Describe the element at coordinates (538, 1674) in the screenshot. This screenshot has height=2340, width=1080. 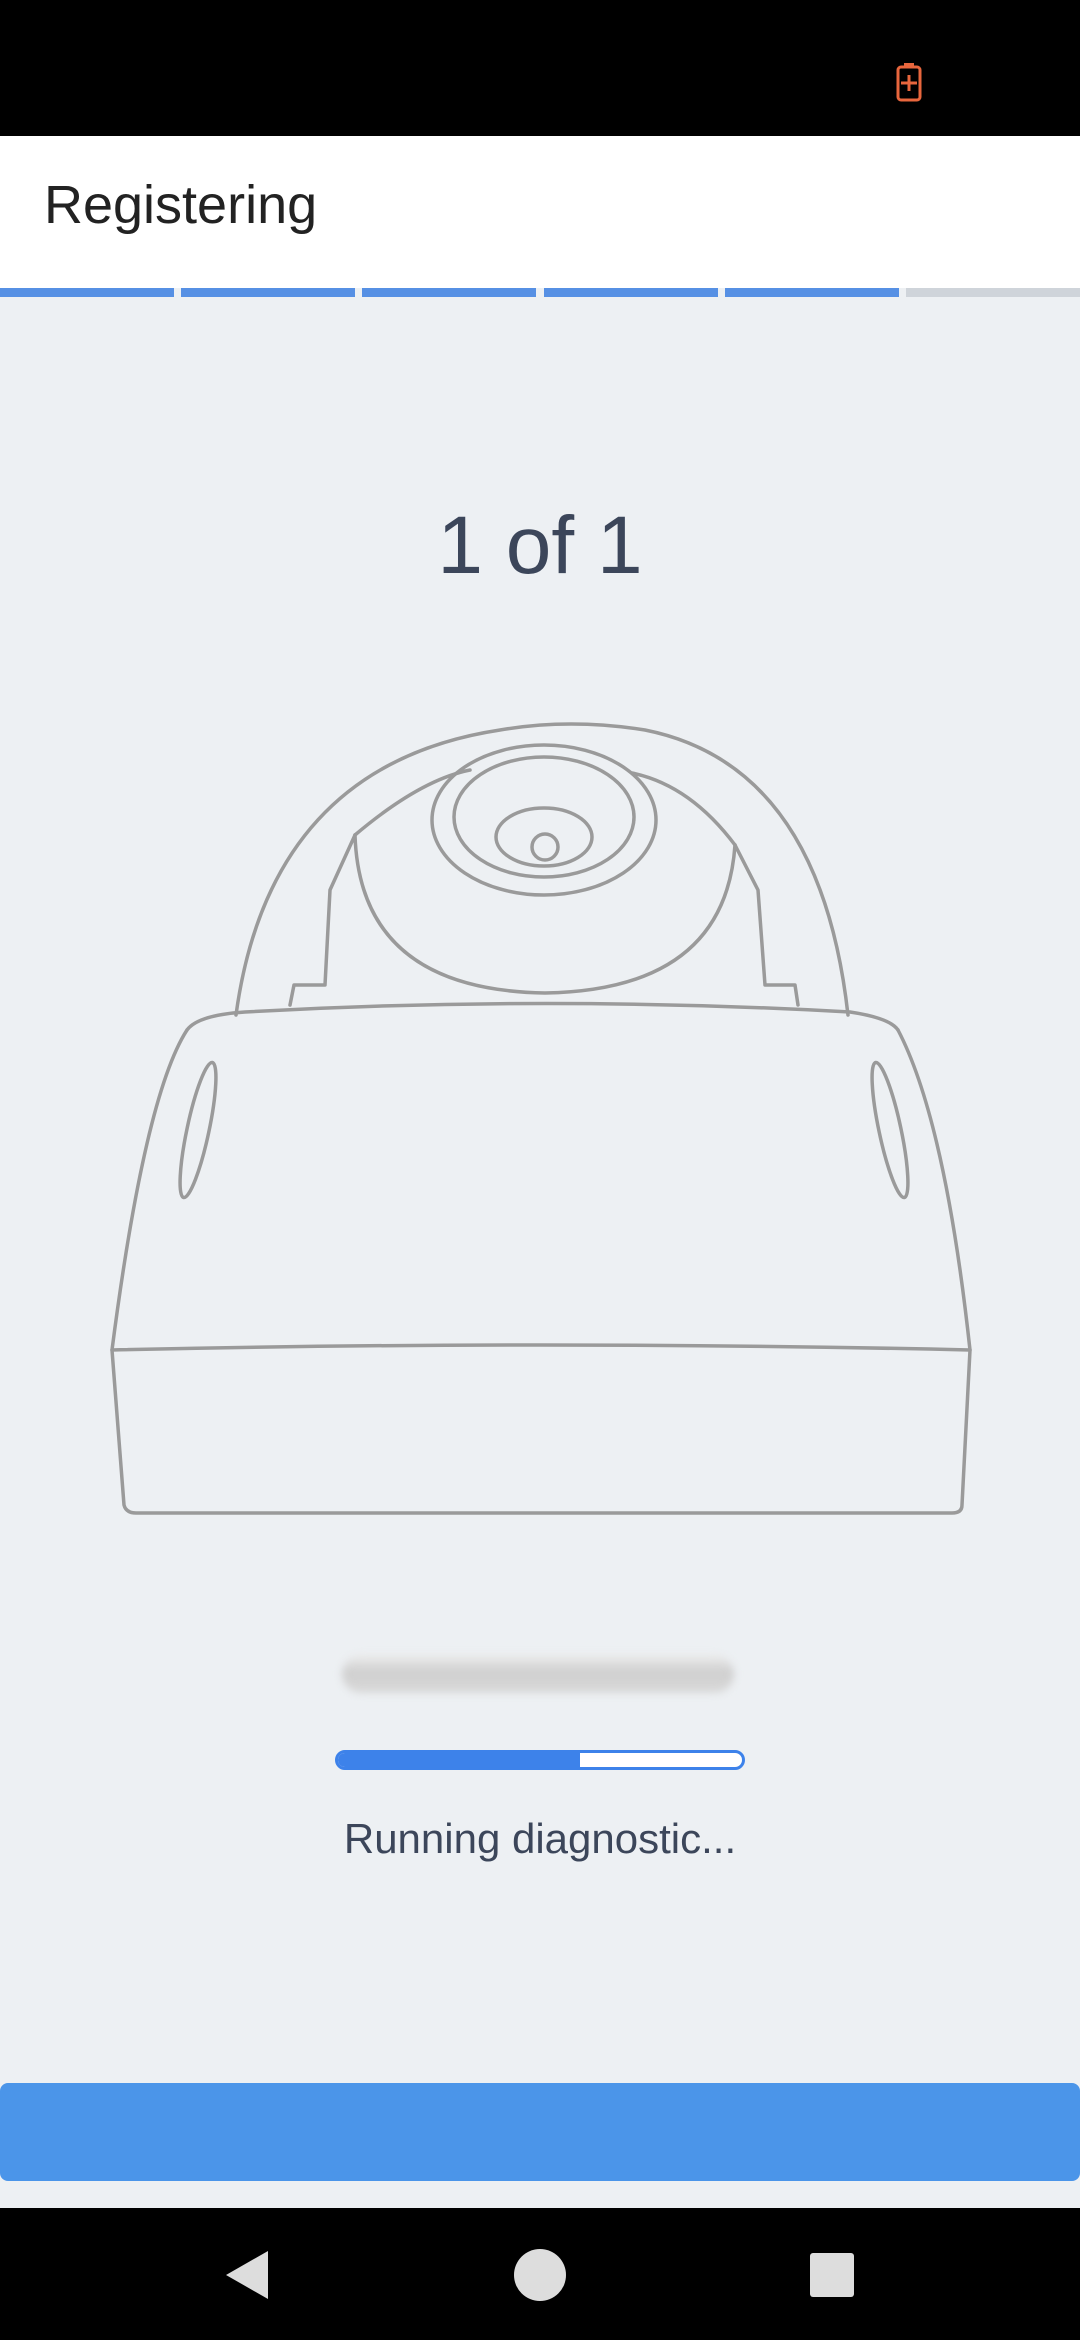
I see `device-name` at that location.